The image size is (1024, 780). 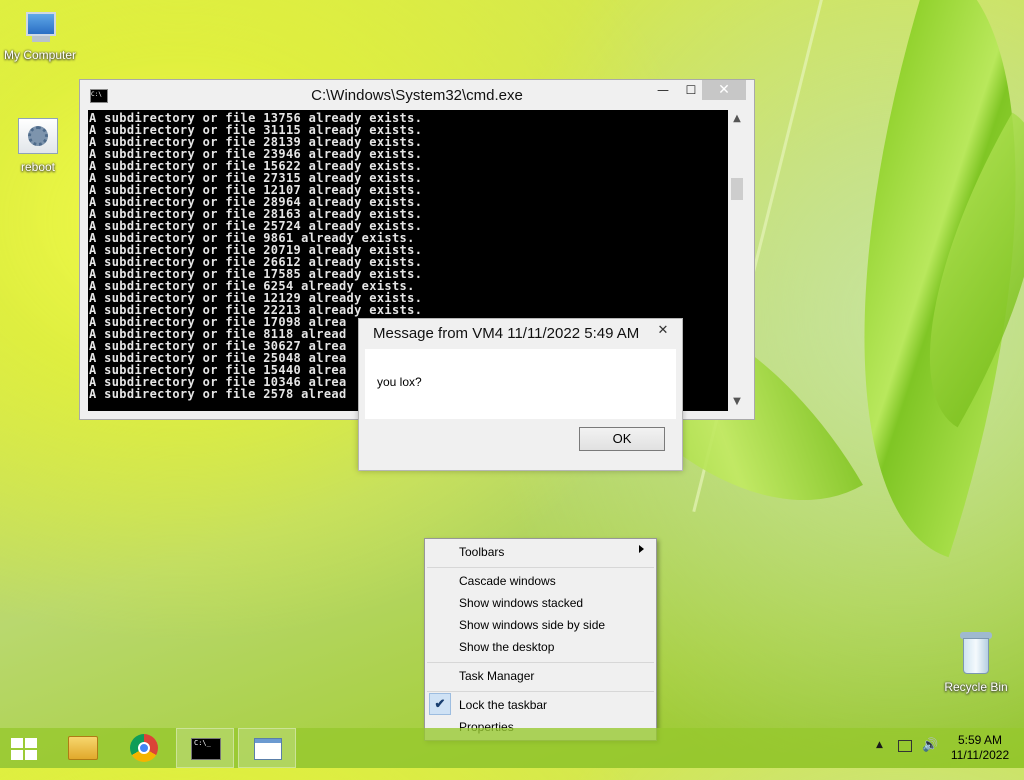 I want to click on chrome-icon, so click(x=144, y=748).